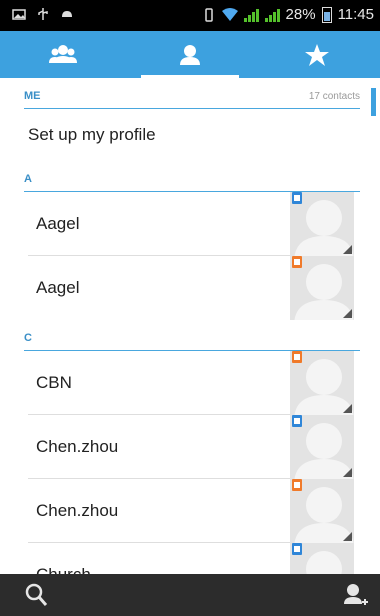 This screenshot has width=380, height=616. Describe the element at coordinates (208, 14) in the screenshot. I see `vibrate-icon` at that location.